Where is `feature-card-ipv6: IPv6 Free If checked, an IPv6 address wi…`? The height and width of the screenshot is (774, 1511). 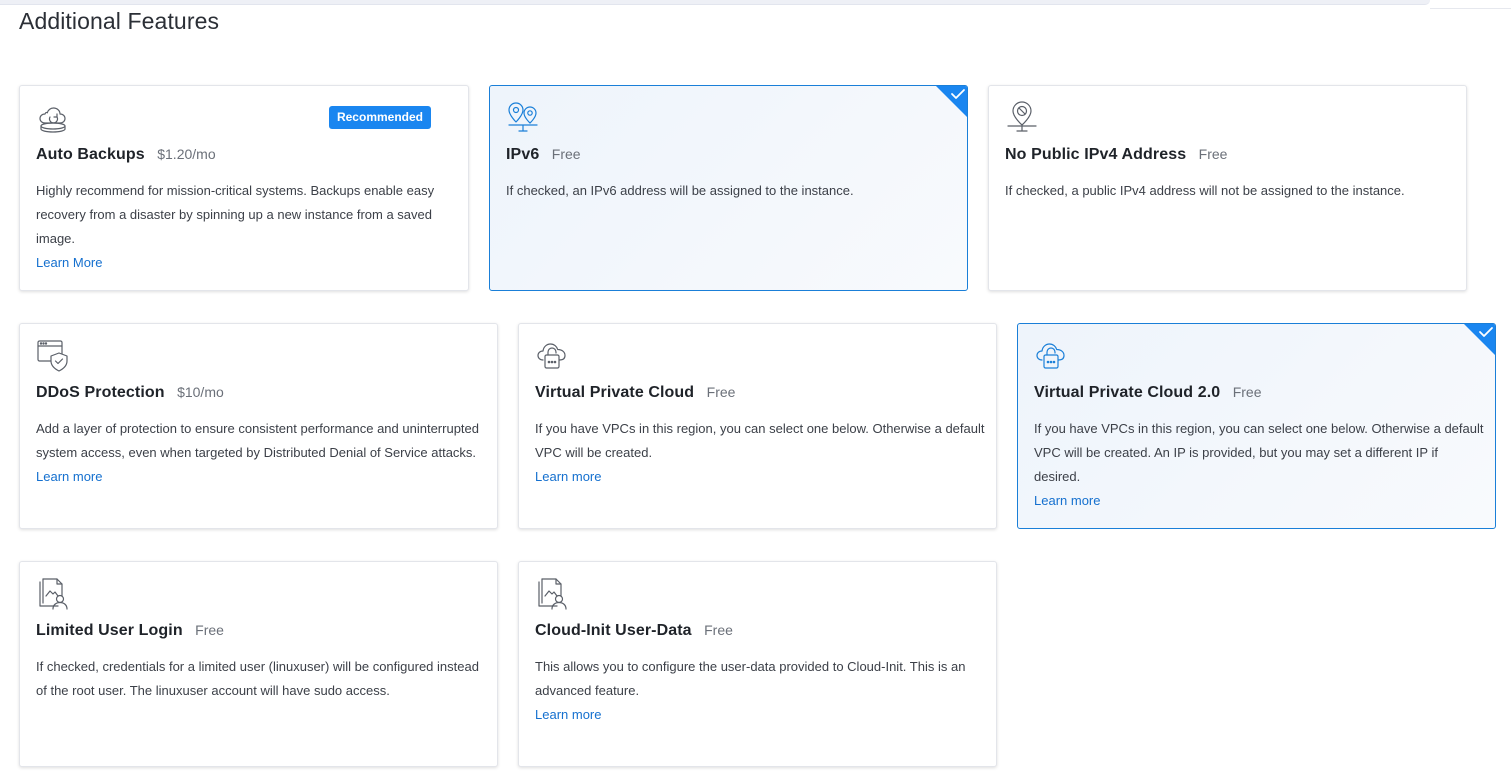 feature-card-ipv6: IPv6 Free If checked, an IPv6 address wi… is located at coordinates (728, 188).